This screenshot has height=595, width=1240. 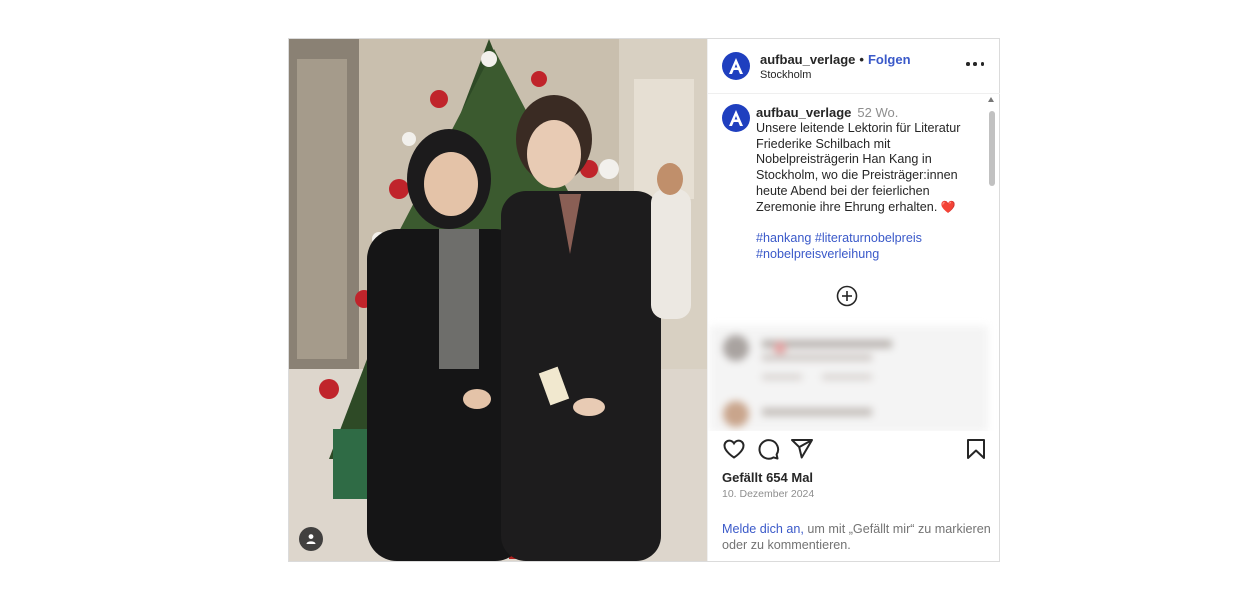 What do you see at coordinates (763, 529) in the screenshot?
I see `login-link: Melde dich an,` at bounding box center [763, 529].